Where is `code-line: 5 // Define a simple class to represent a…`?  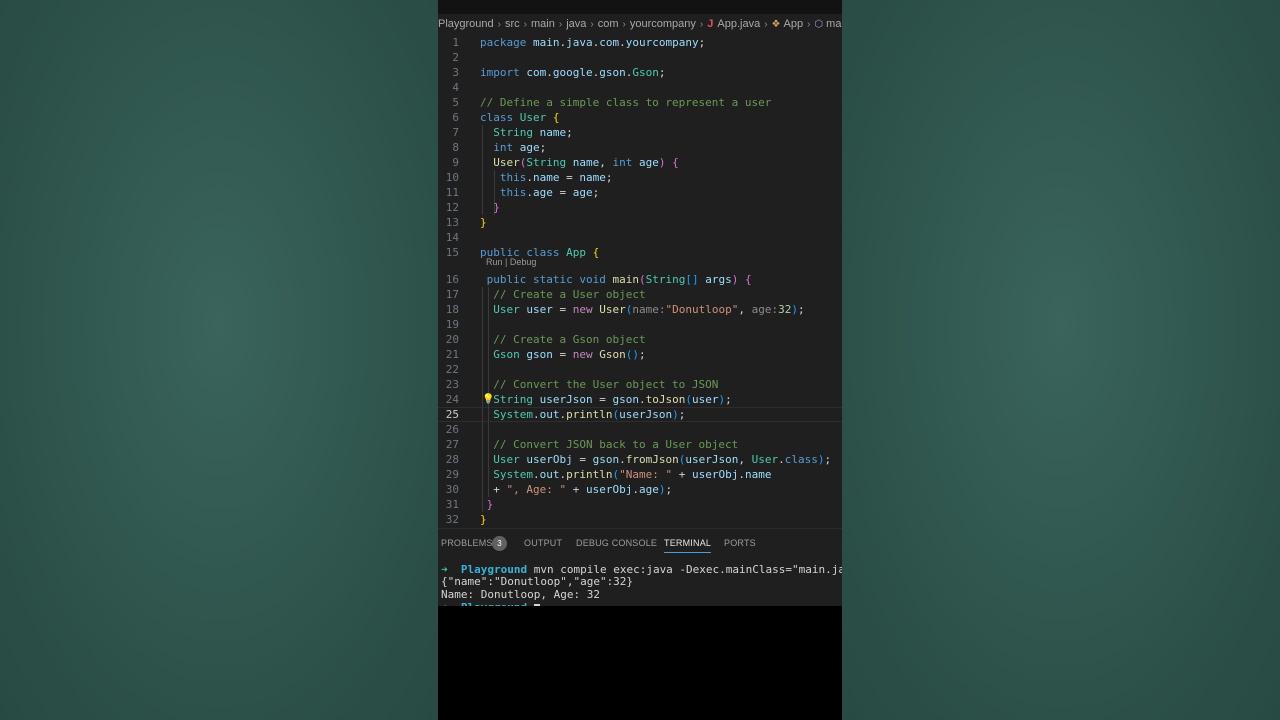
code-line: 5 // Define a simple class to represent a… is located at coordinates (640, 102).